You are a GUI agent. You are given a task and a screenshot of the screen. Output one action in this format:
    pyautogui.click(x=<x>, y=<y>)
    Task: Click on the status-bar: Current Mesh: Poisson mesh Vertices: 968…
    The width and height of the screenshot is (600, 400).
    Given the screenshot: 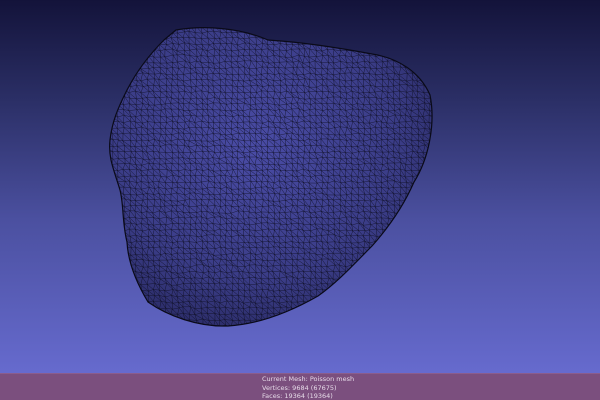 What is the action you would take?
    pyautogui.click(x=300, y=386)
    